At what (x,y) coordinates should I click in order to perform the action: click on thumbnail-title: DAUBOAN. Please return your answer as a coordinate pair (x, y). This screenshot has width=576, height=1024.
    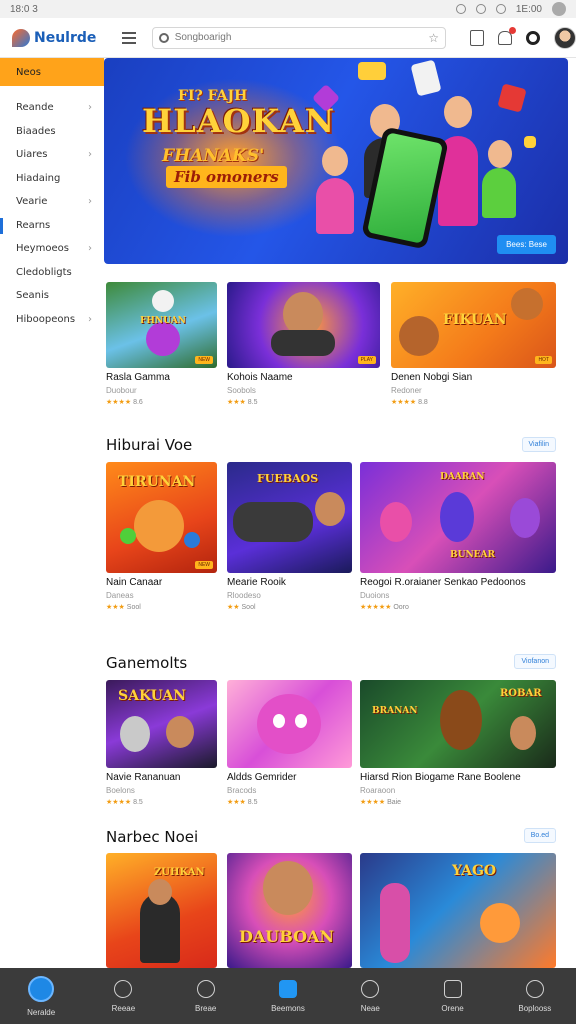
    Looking at the image, I should click on (287, 936).